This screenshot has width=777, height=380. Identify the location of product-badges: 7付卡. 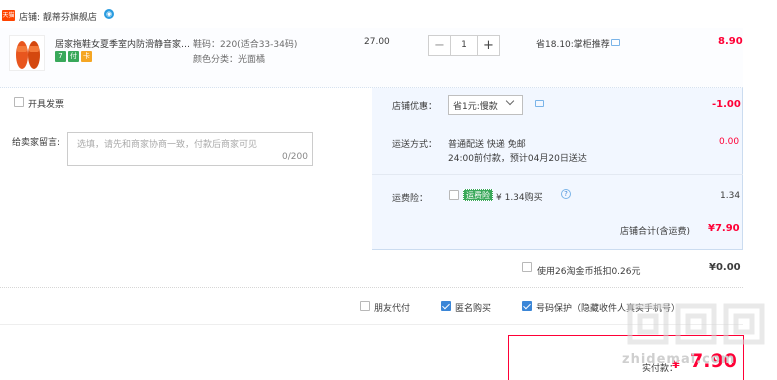
(74, 56).